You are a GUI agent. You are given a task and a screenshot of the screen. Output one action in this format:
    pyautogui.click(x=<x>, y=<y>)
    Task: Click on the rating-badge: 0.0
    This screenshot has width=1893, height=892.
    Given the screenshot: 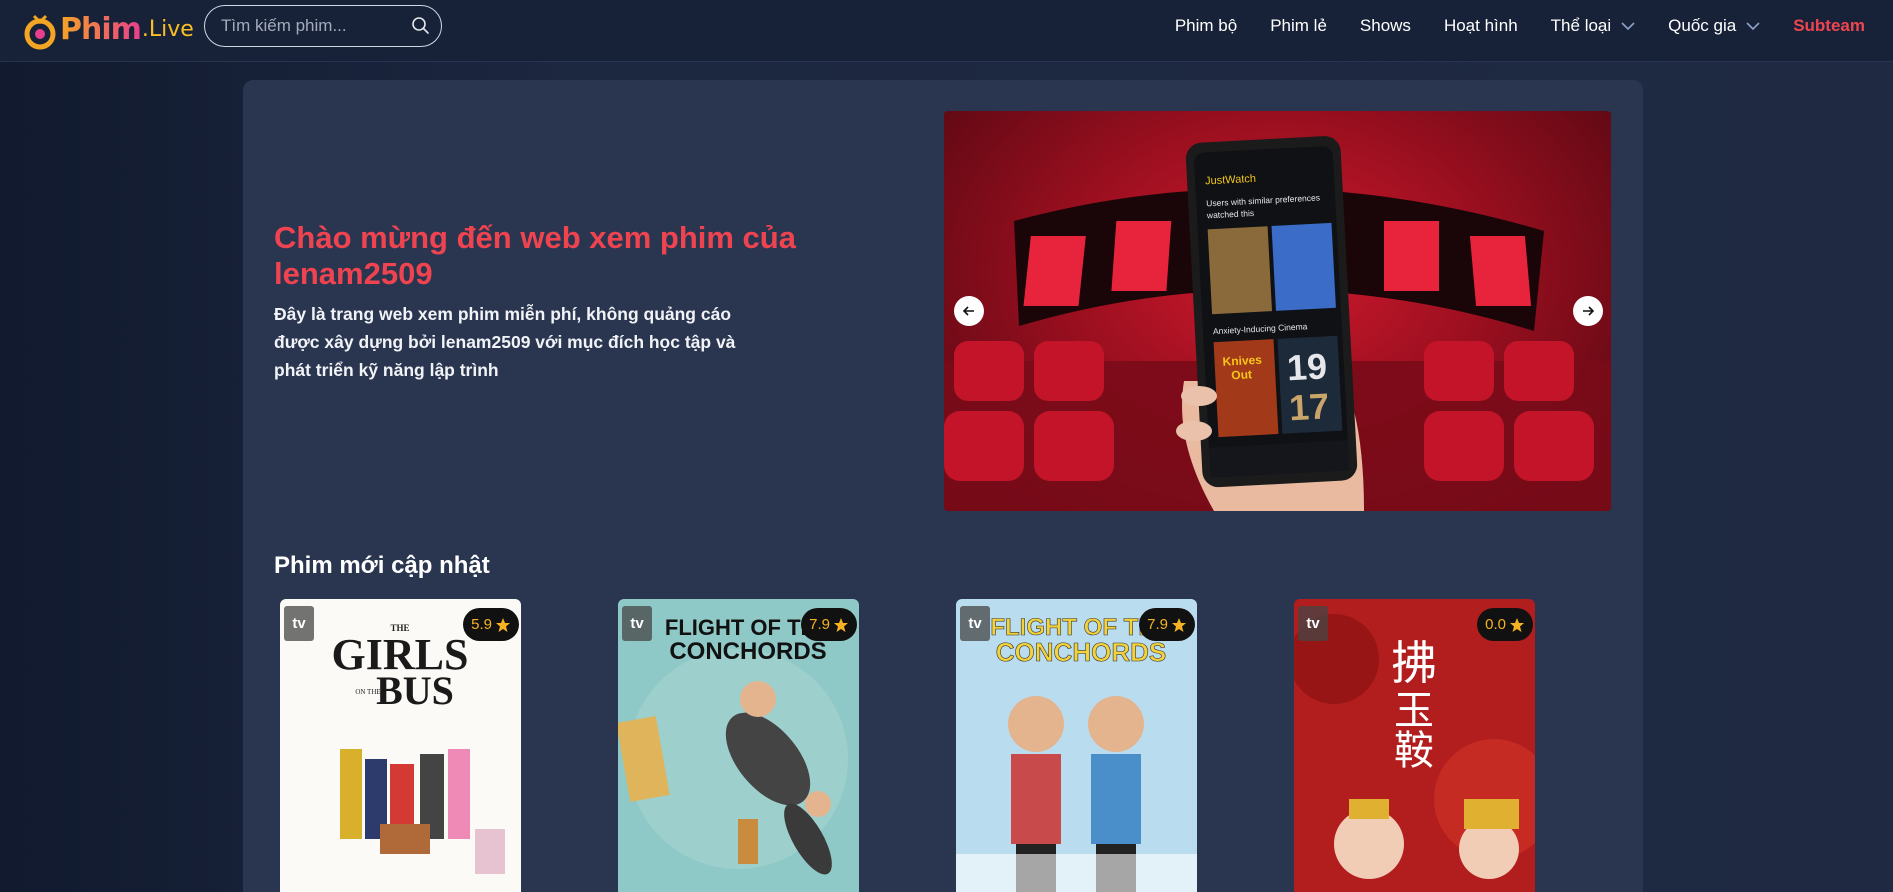 What is the action you would take?
    pyautogui.click(x=1505, y=624)
    